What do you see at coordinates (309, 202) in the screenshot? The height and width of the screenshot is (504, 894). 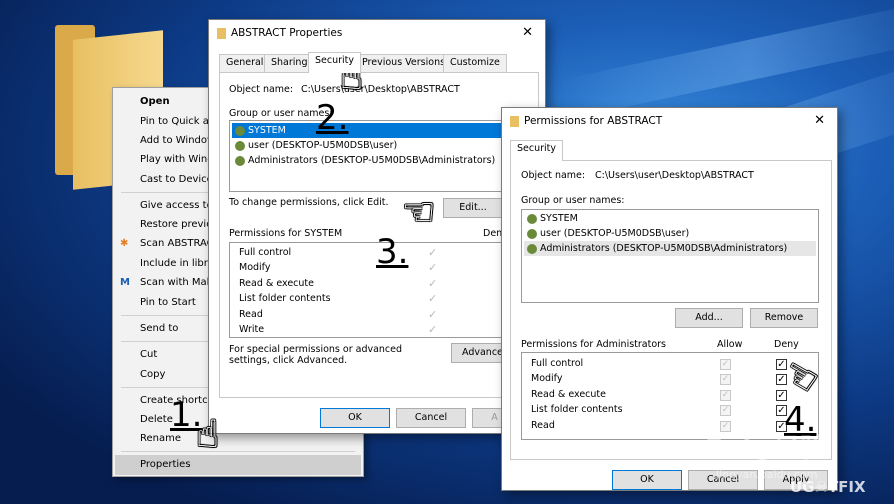 I see `change-perm-text: To change permissions, click Edit.` at bounding box center [309, 202].